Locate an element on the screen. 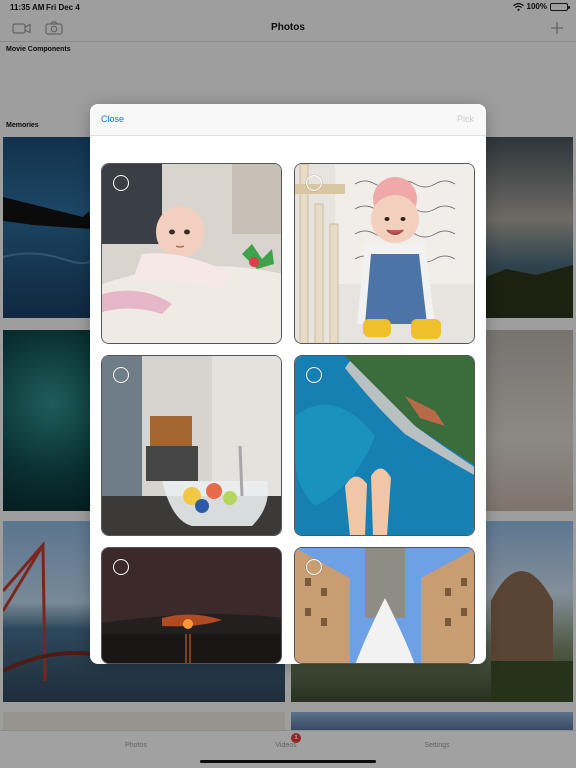 The height and width of the screenshot is (768, 576). building-and-statue-photo is located at coordinates (384, 605).